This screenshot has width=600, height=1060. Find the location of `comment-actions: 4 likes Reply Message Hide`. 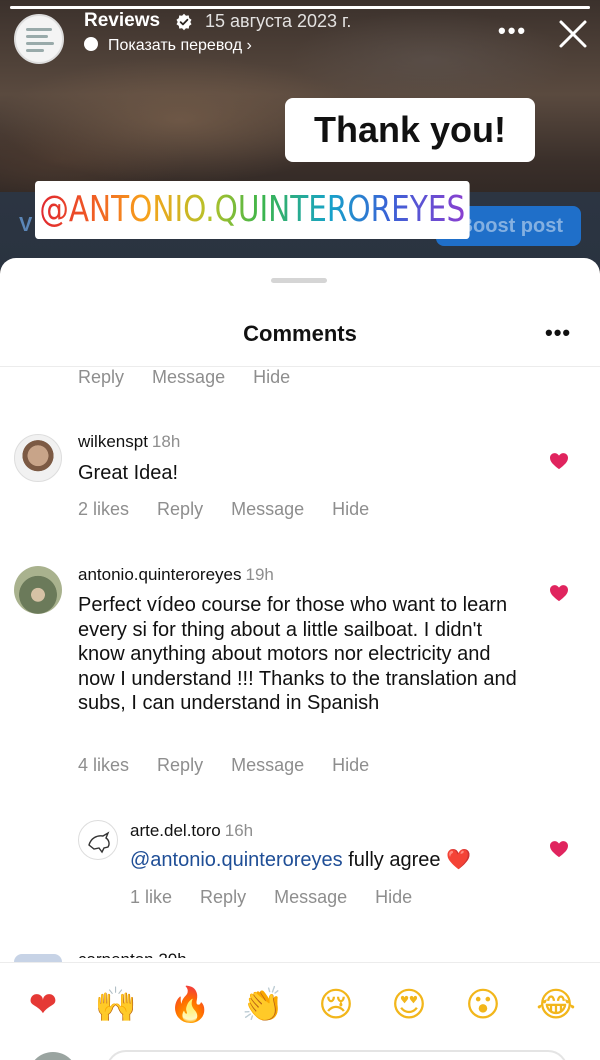

comment-actions: 4 likes Reply Message Hide is located at coordinates (235, 765).